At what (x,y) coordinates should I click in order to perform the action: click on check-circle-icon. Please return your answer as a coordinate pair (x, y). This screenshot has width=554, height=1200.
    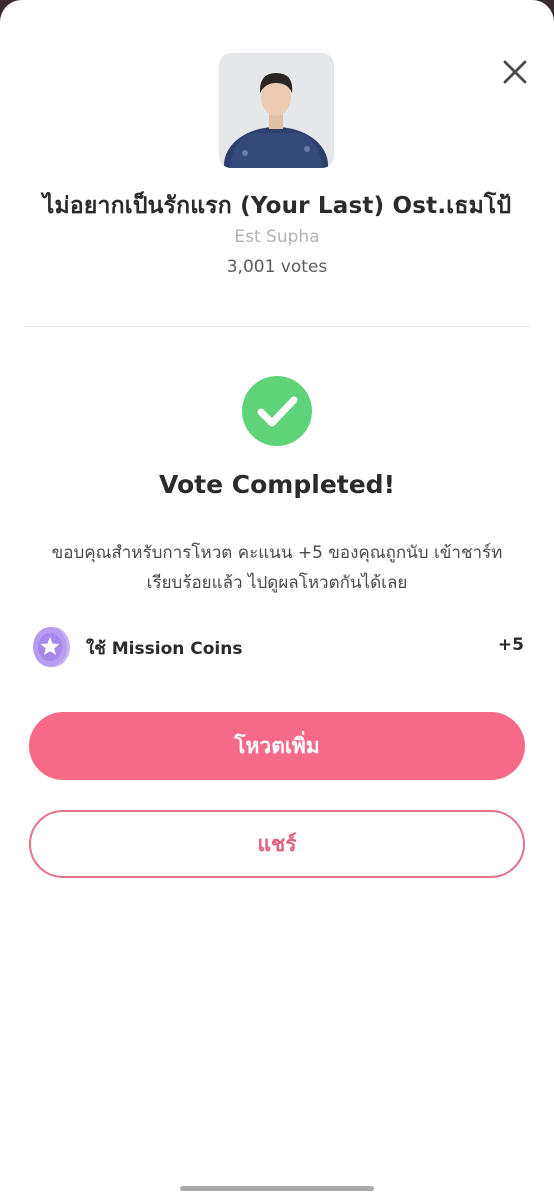
    Looking at the image, I should click on (277, 411).